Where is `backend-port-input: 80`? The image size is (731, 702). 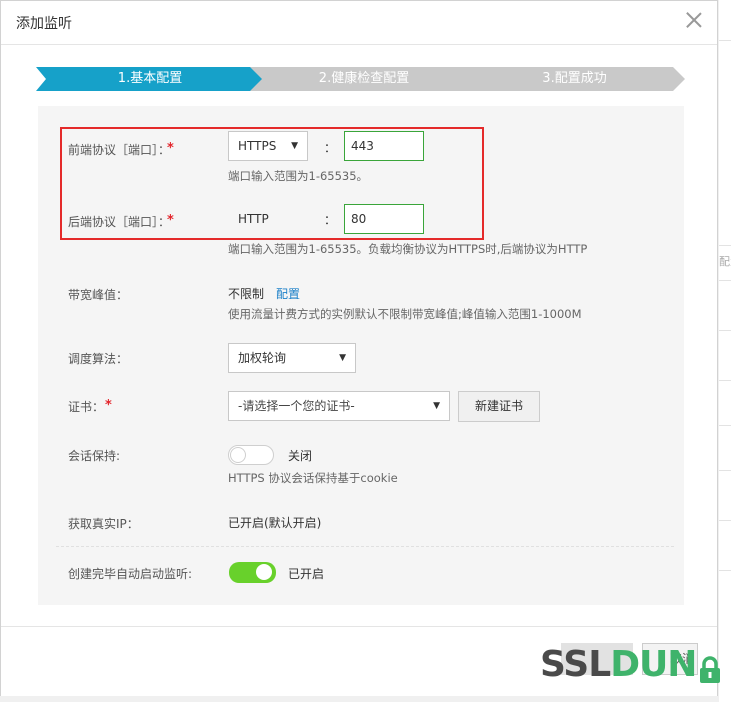 backend-port-input: 80 is located at coordinates (384, 219).